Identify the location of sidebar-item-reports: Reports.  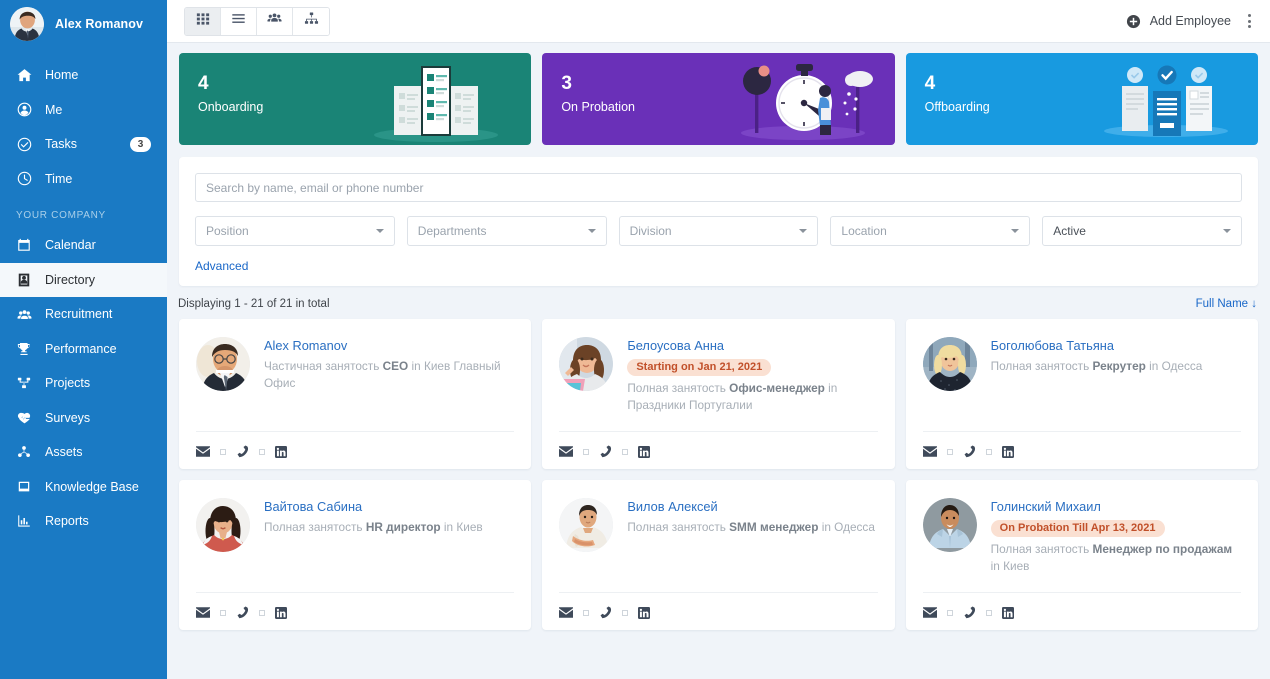
(83, 521).